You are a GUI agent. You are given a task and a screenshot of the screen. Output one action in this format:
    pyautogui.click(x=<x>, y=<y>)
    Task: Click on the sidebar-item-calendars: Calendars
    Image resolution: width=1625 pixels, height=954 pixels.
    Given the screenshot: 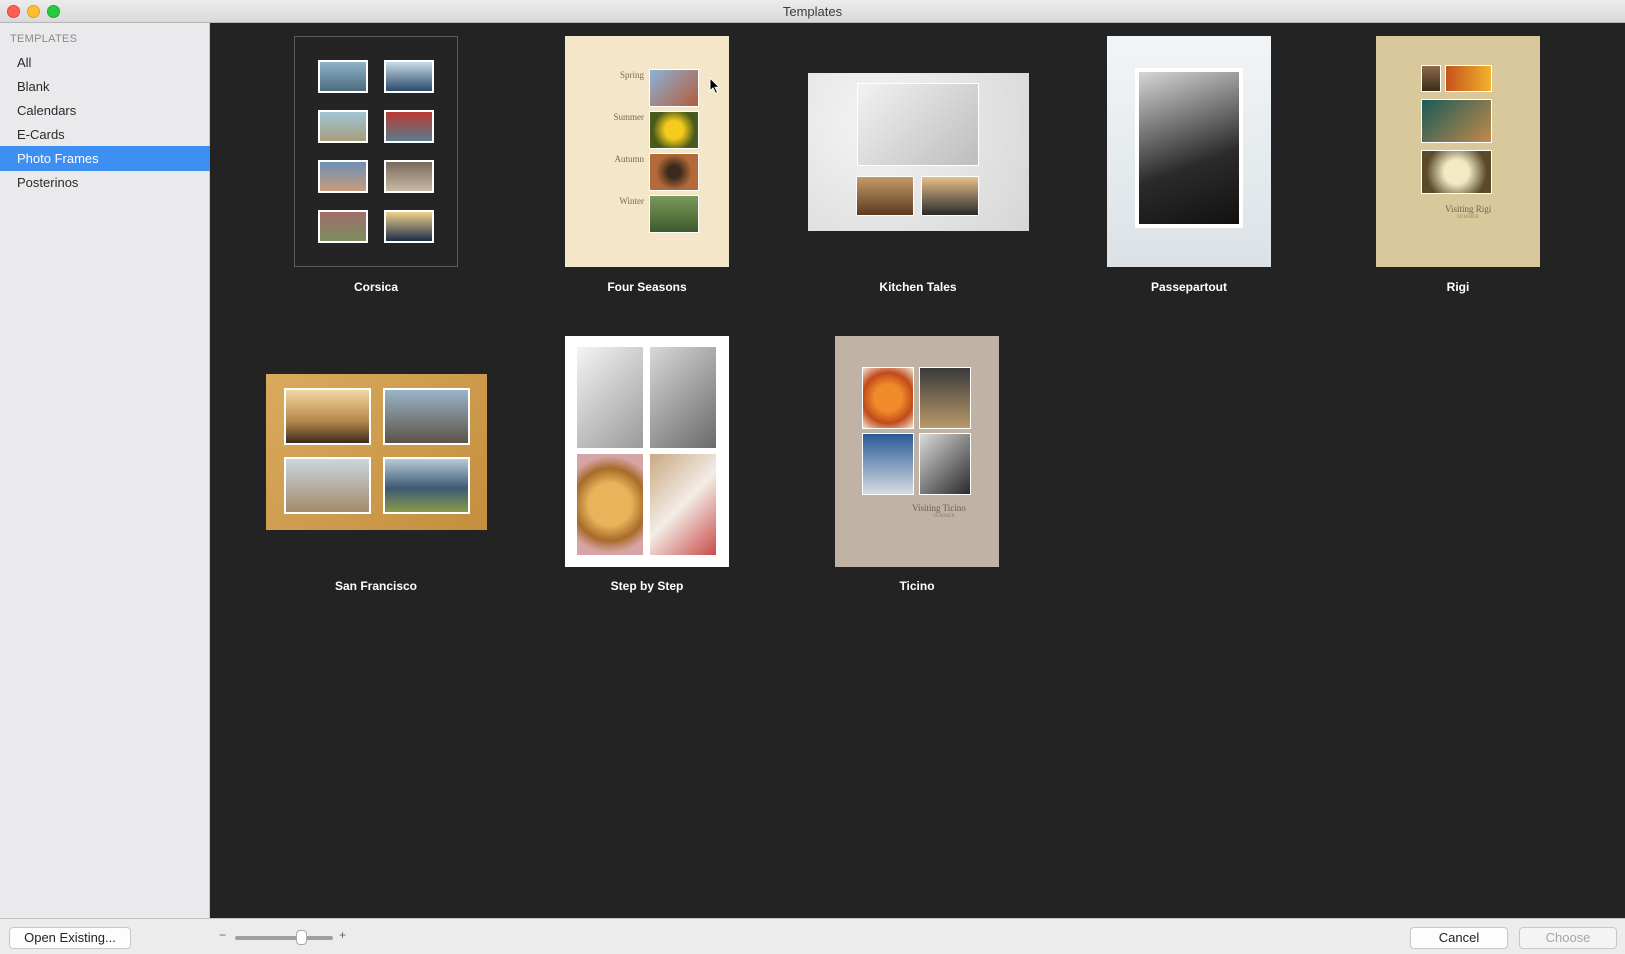 What is the action you would take?
    pyautogui.click(x=105, y=110)
    